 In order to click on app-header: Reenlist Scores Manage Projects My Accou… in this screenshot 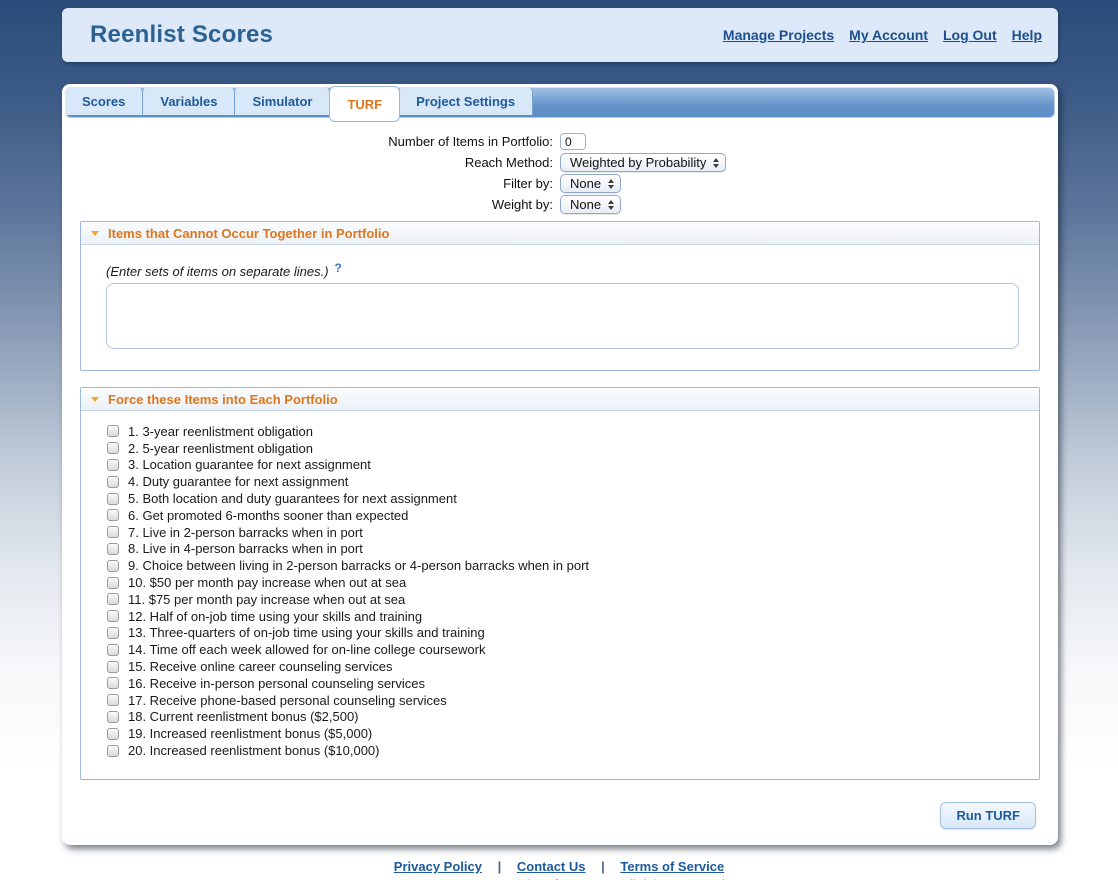, I will do `click(560, 35)`.